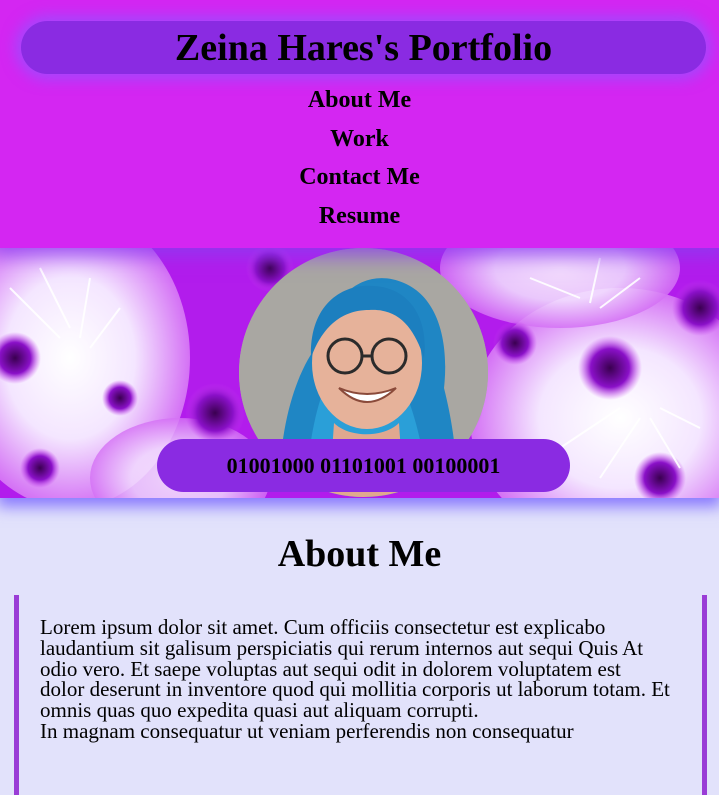 Image resolution: width=719 pixels, height=795 pixels. Describe the element at coordinates (359, 140) in the screenshot. I see `nav-link-work: Work` at that location.